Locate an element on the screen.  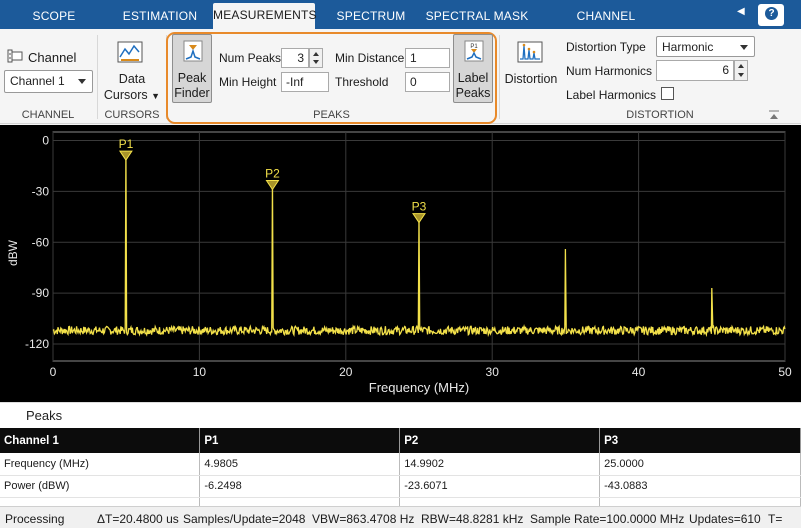
group-label-distortion: DISTORTION is located at coordinates (660, 115).